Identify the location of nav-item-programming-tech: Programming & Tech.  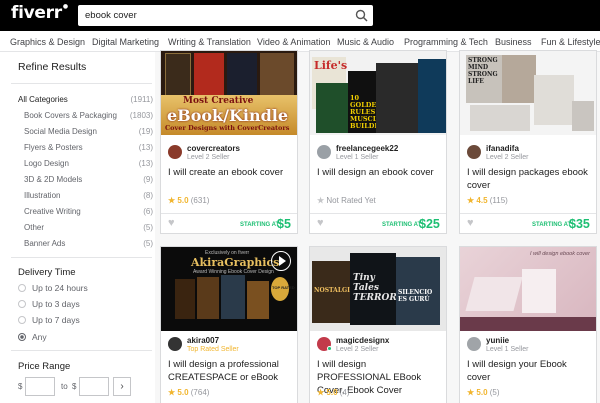
(446, 42).